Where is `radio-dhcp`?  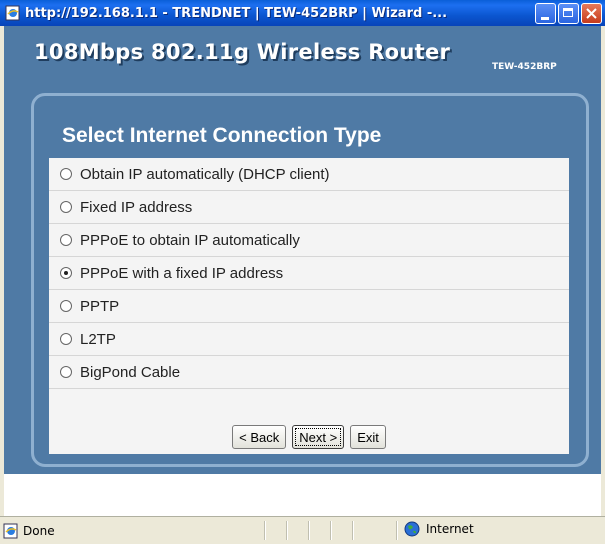
radio-dhcp is located at coordinates (66, 174).